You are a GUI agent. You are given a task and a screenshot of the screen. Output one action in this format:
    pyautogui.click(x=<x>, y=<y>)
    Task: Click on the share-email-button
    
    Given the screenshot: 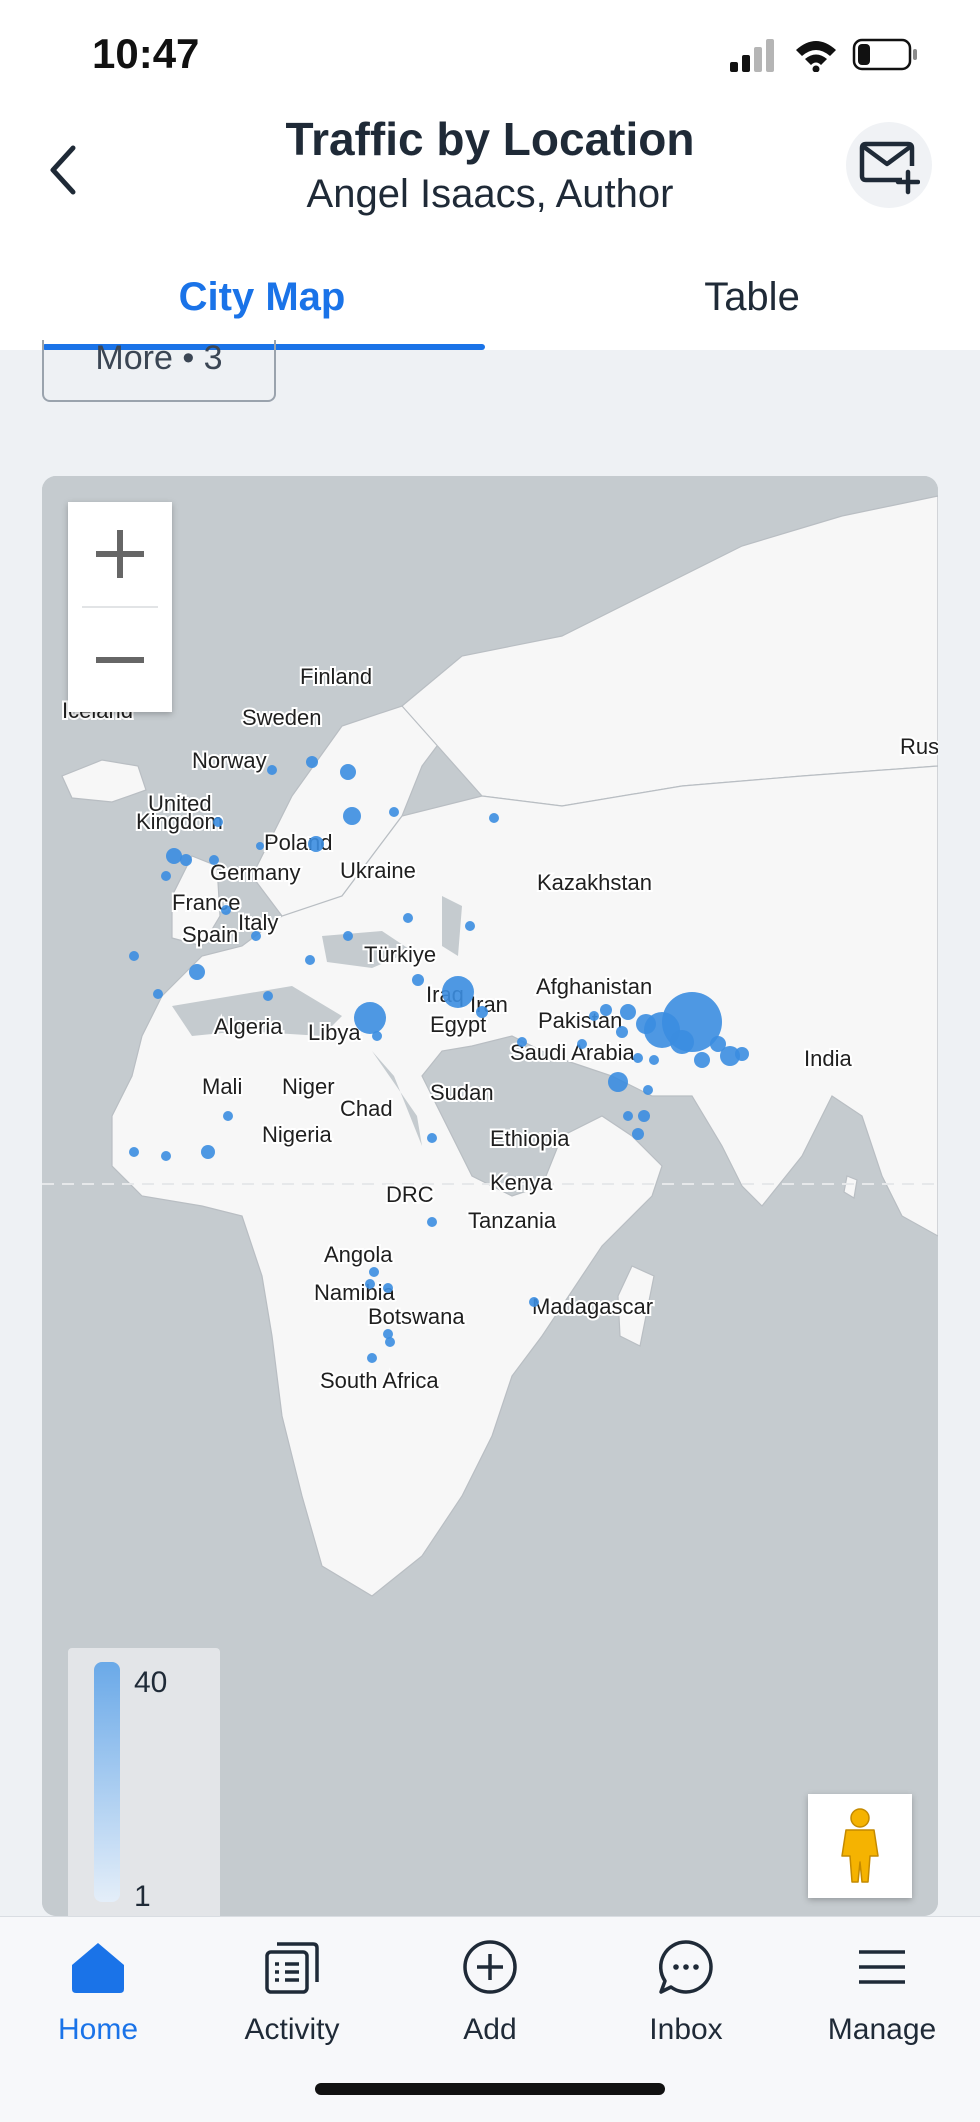 What is the action you would take?
    pyautogui.click(x=889, y=165)
    